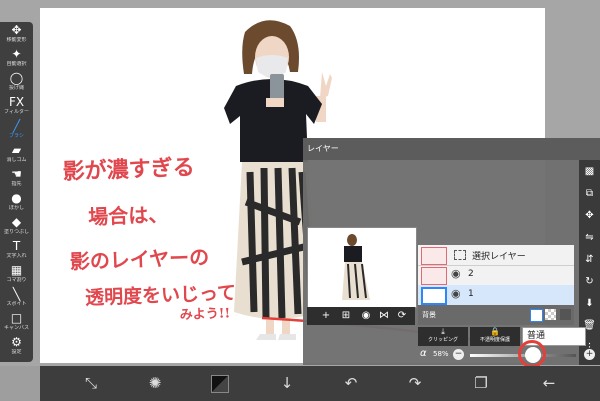 The height and width of the screenshot is (401, 600). I want to click on color-swatch-icon, so click(220, 383).